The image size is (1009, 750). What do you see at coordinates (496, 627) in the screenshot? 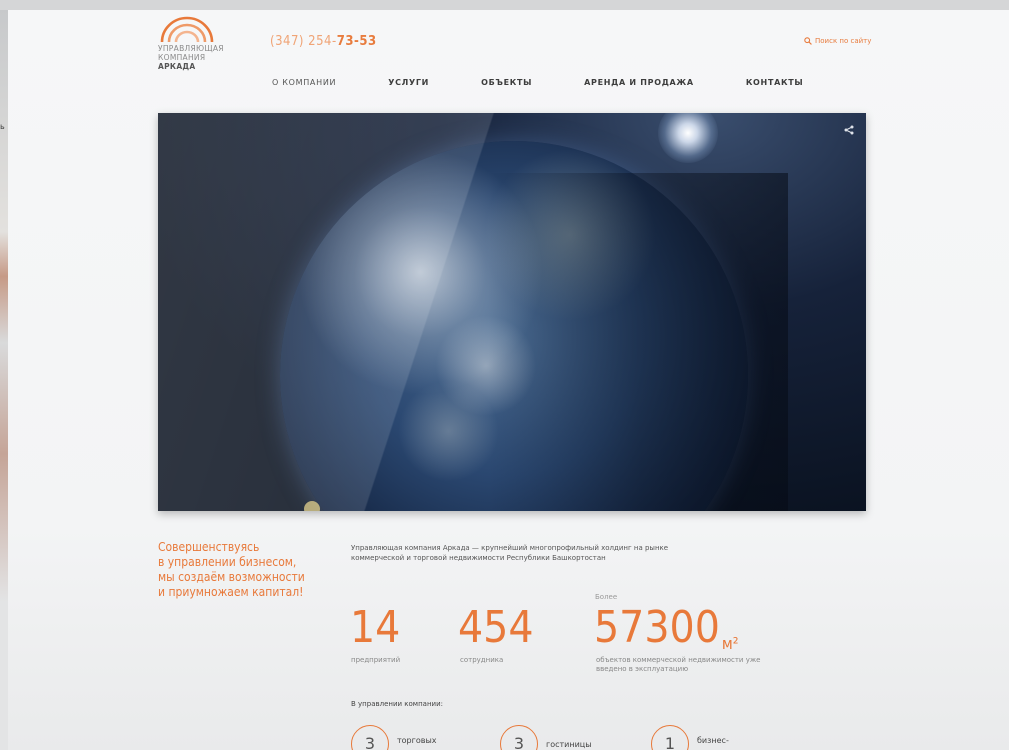
I see `stat-employees-value: 454` at bounding box center [496, 627].